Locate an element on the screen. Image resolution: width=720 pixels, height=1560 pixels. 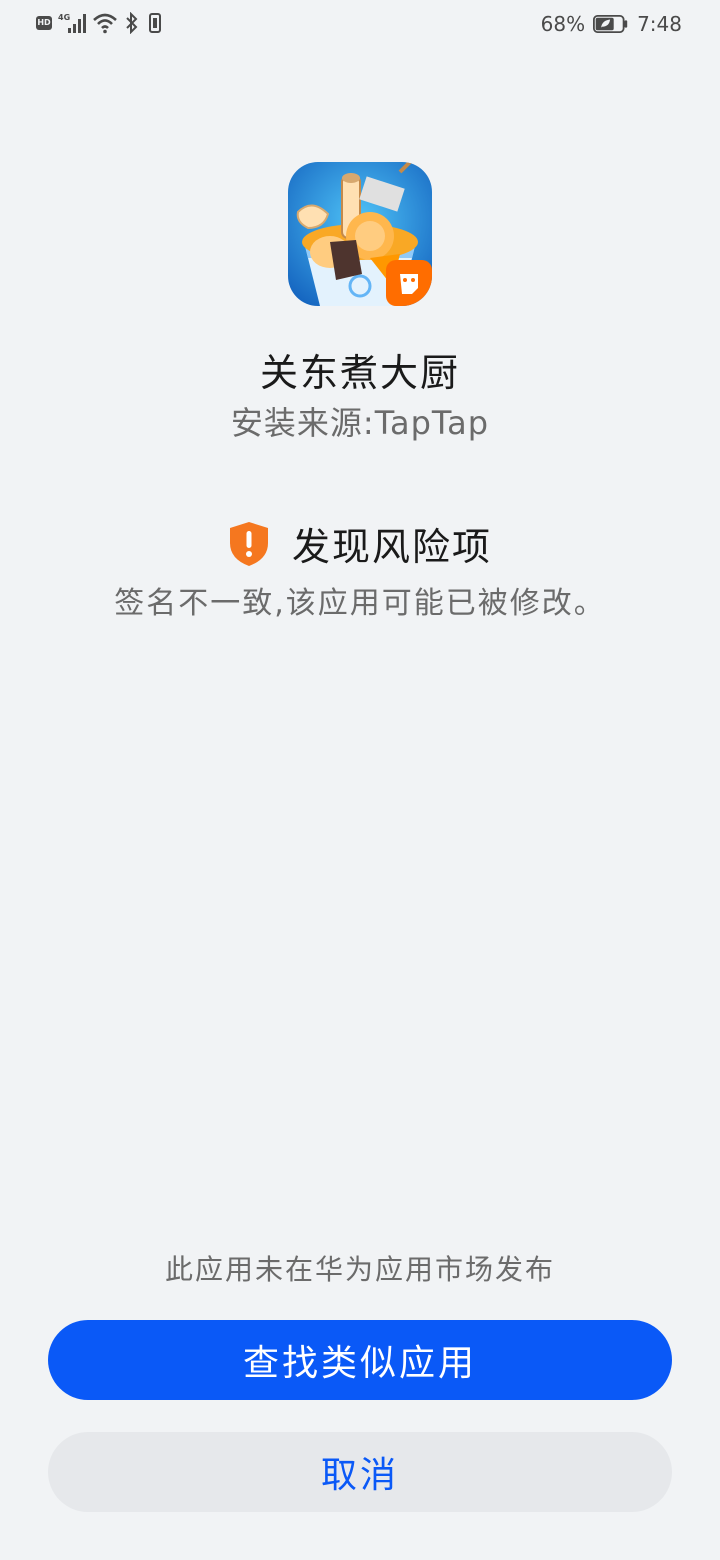
warning-shield-icon is located at coordinates (248, 543).